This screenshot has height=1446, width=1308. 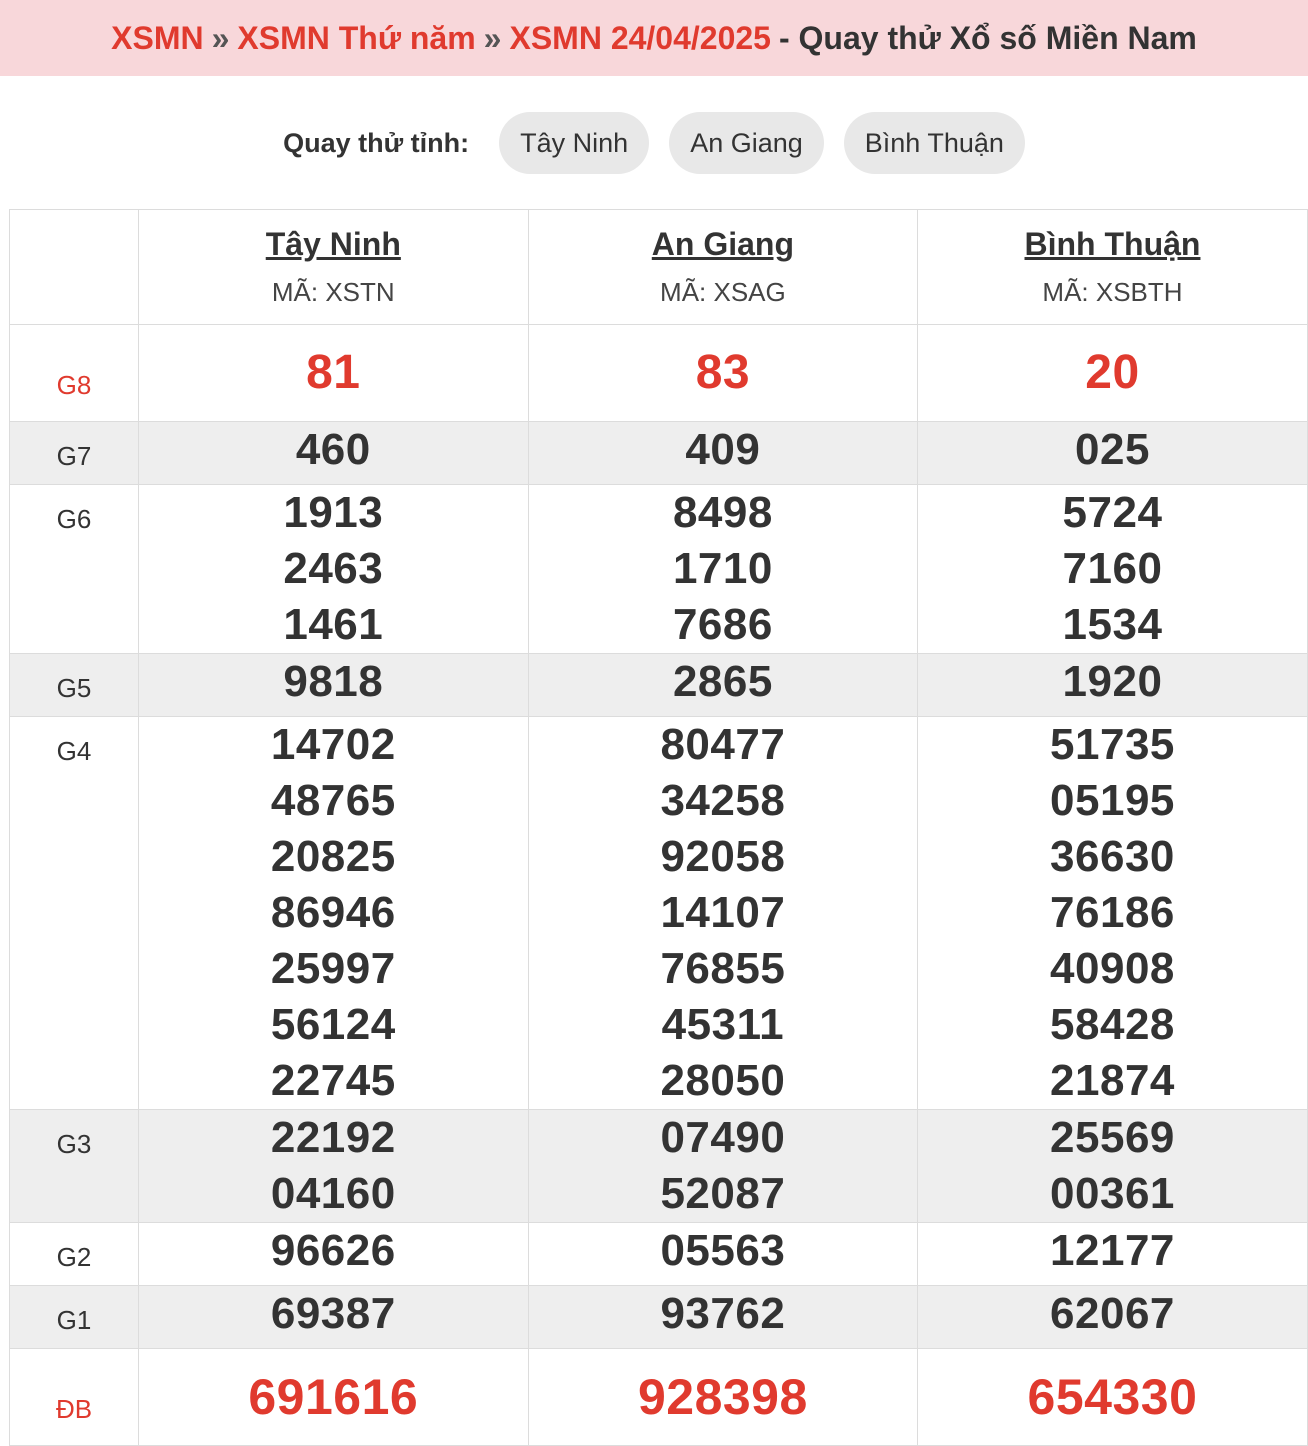 I want to click on province-header: Bình Thuận MÃ: XSBTH, so click(x=1112, y=267).